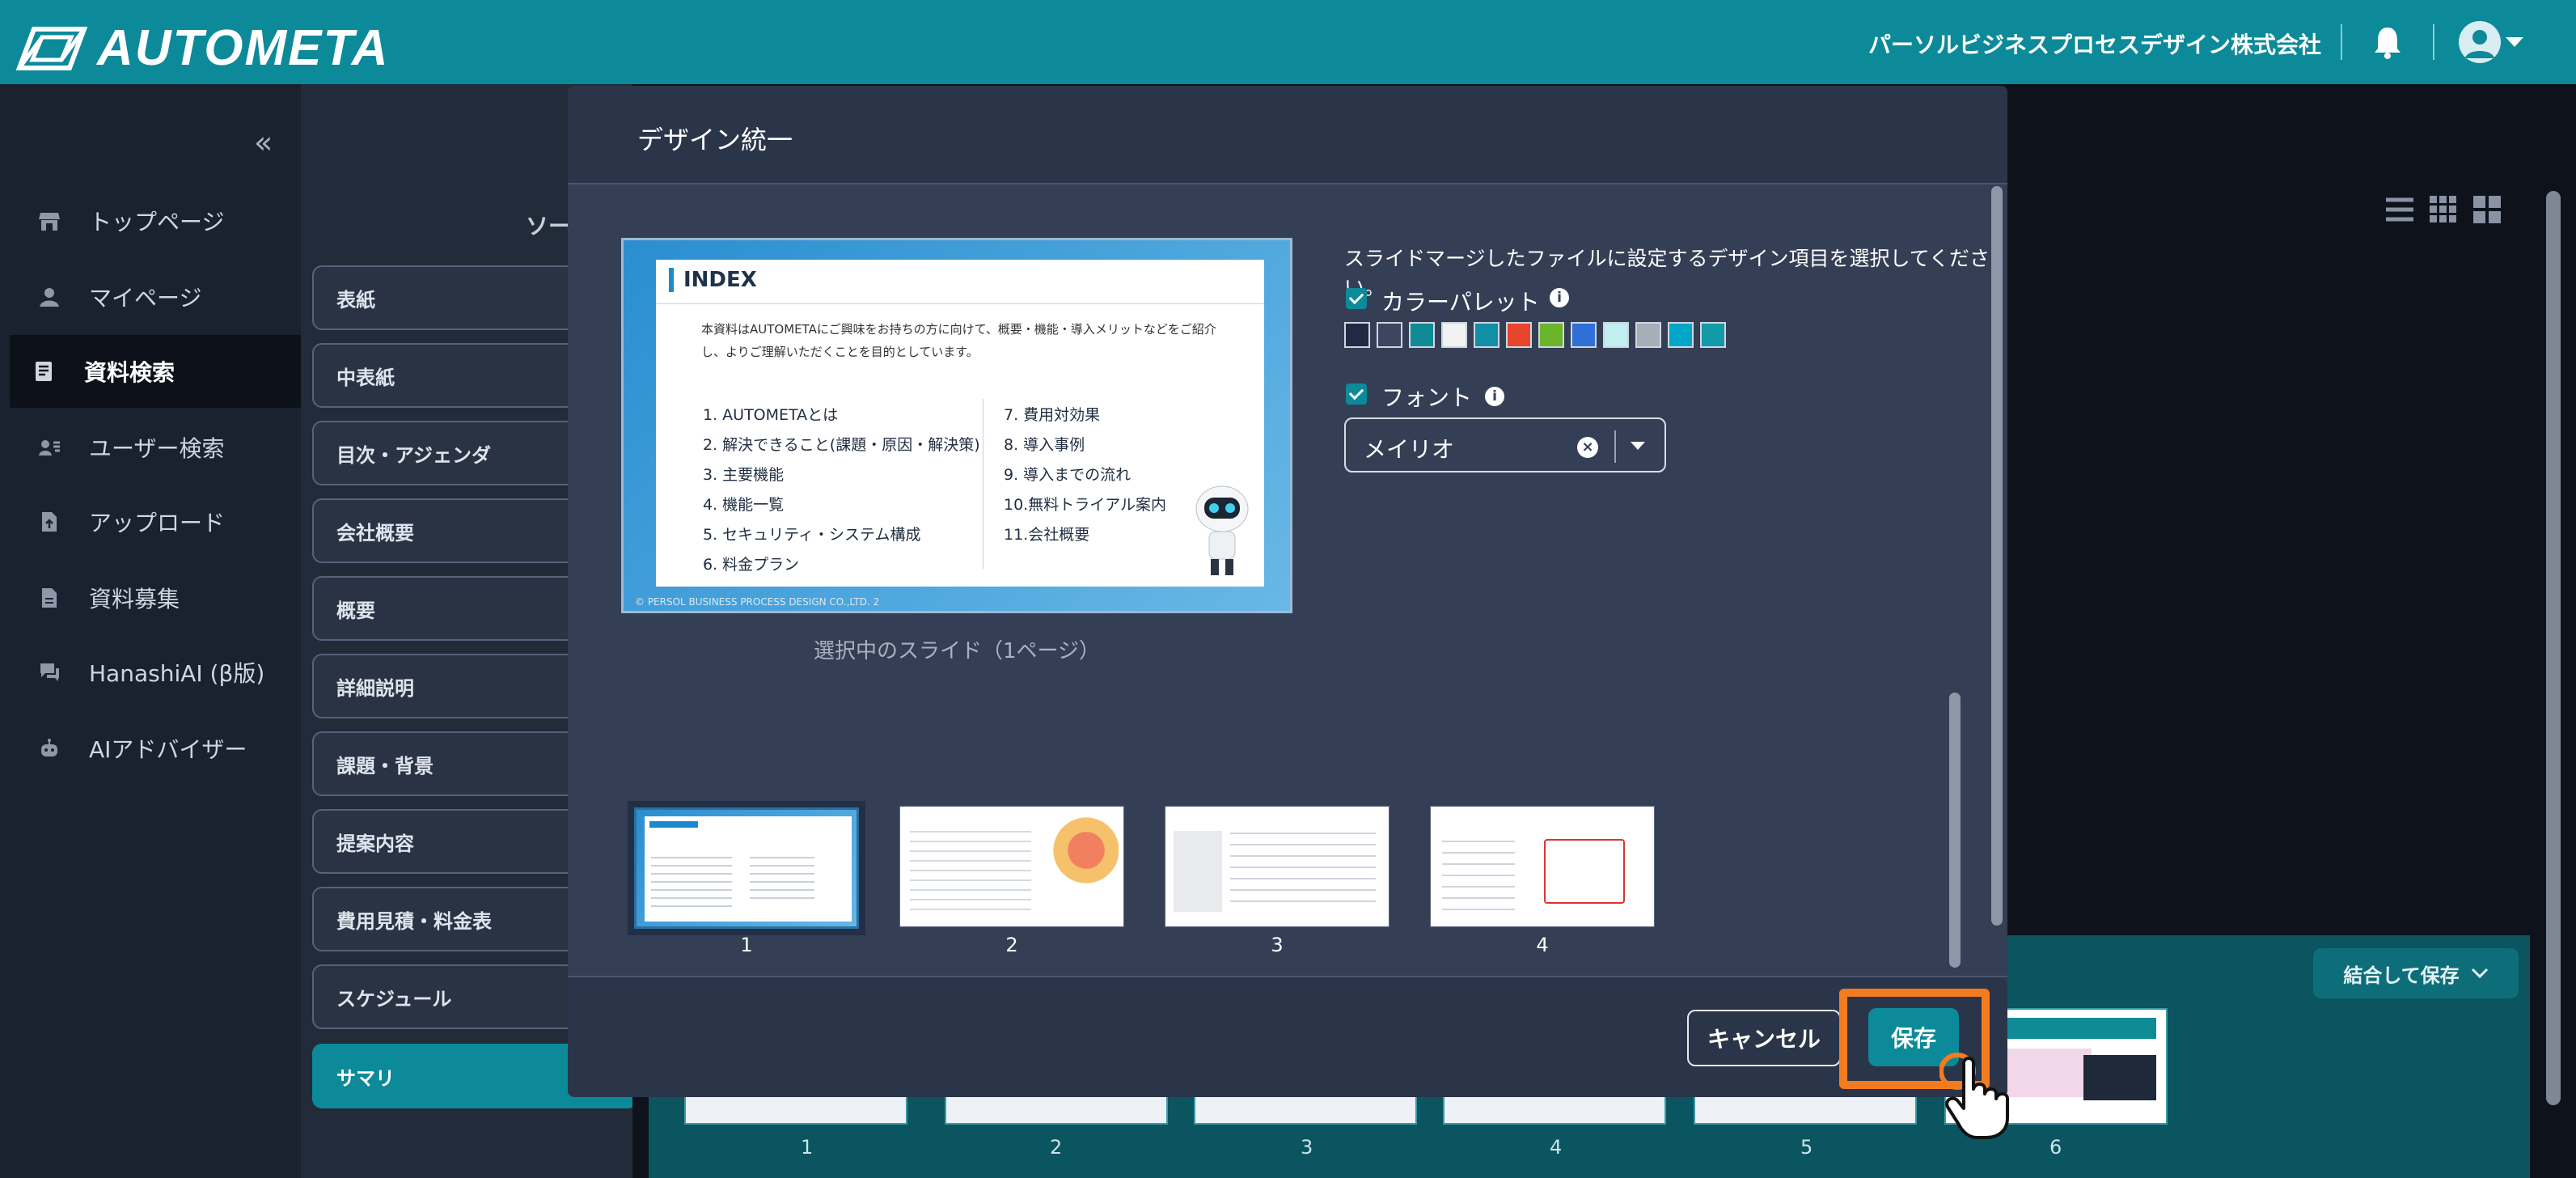 The image size is (2576, 1178). I want to click on bell-icon, so click(2387, 42).